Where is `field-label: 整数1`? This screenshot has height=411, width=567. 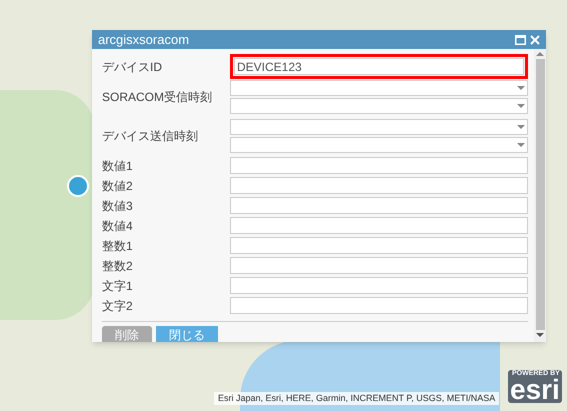
field-label: 整数1 is located at coordinates (118, 245).